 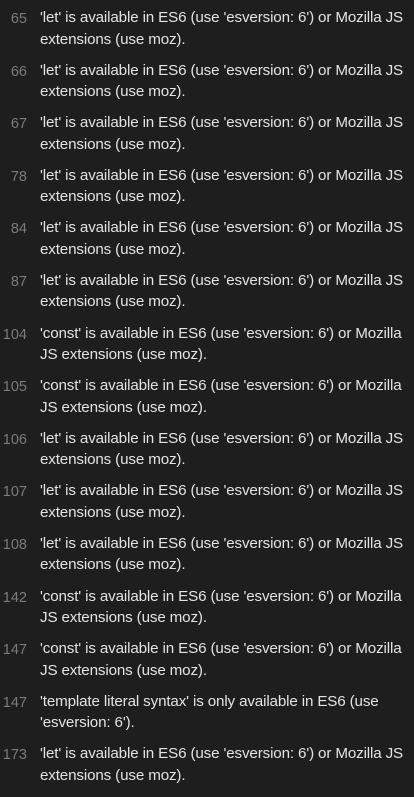 What do you see at coordinates (14, 492) in the screenshot?
I see `line-number: 107` at bounding box center [14, 492].